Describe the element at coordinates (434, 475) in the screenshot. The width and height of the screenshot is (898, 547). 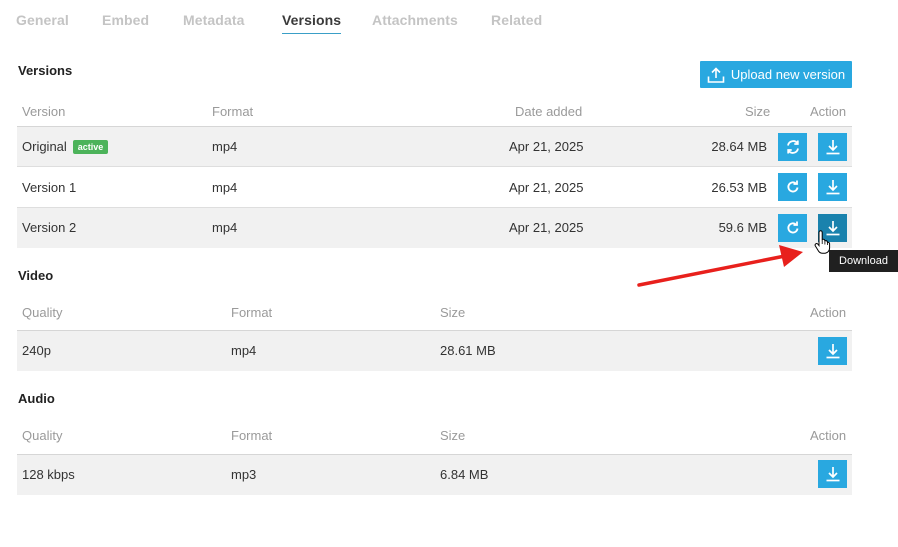
I see `table-row: 128 kbps mp3 6.84 MB` at that location.